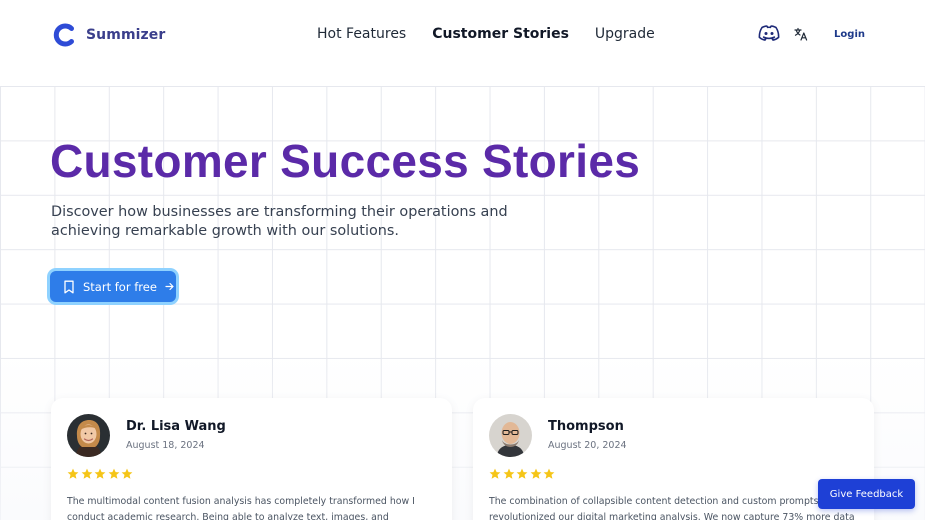 The image size is (925, 520). What do you see at coordinates (126, 35) in the screenshot?
I see `brand-name: Summizer` at bounding box center [126, 35].